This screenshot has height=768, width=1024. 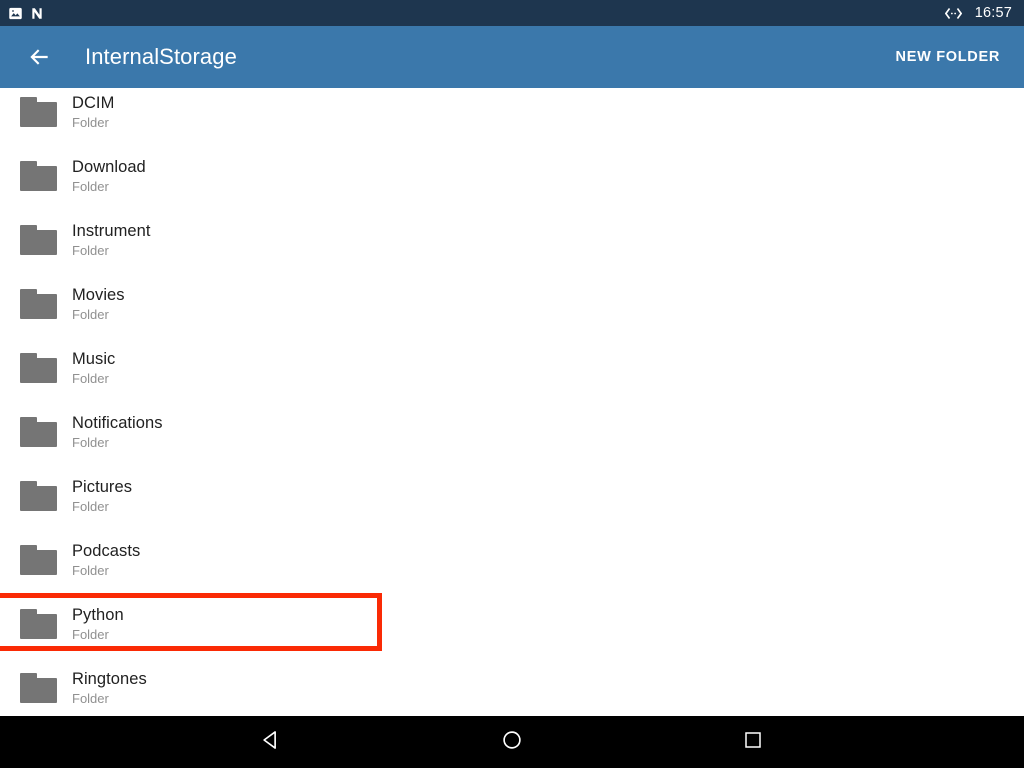 I want to click on back-nav-button, so click(x=271, y=742).